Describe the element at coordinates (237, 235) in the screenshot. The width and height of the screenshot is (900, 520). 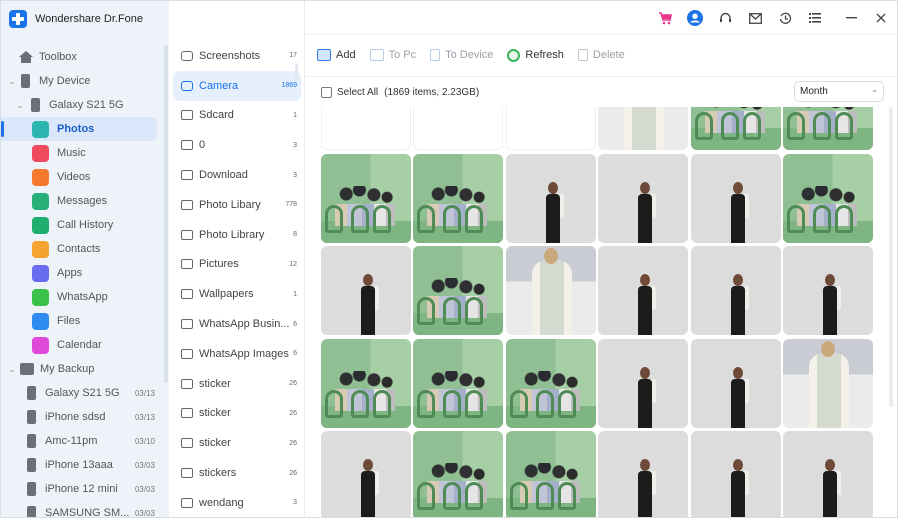
I see `album-item: Photo Library 8` at that location.